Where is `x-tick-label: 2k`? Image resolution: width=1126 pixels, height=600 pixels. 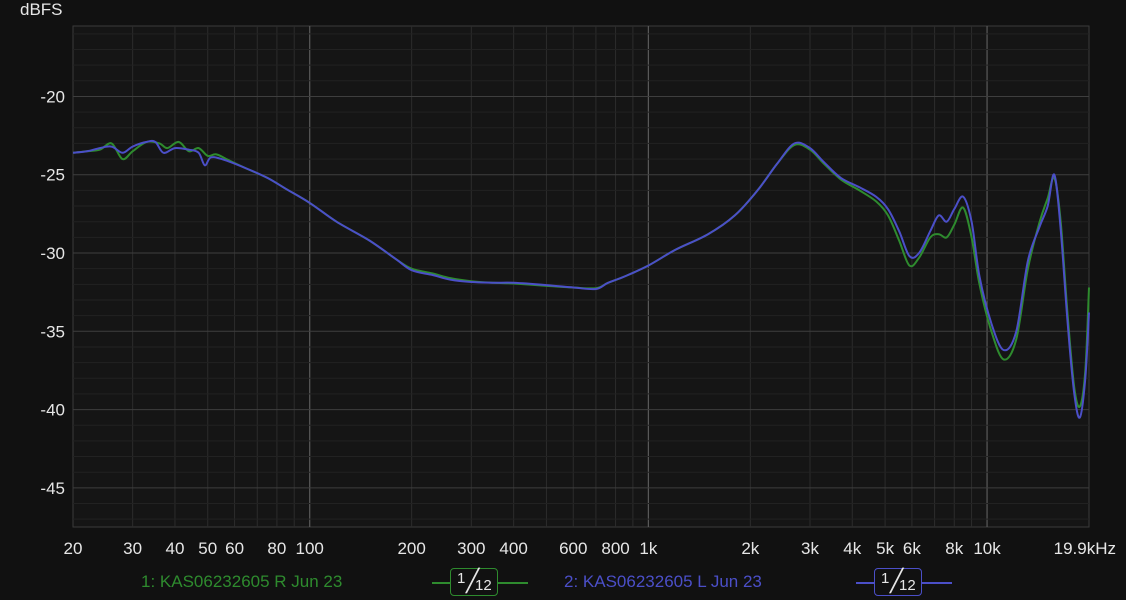 x-tick-label: 2k is located at coordinates (750, 548).